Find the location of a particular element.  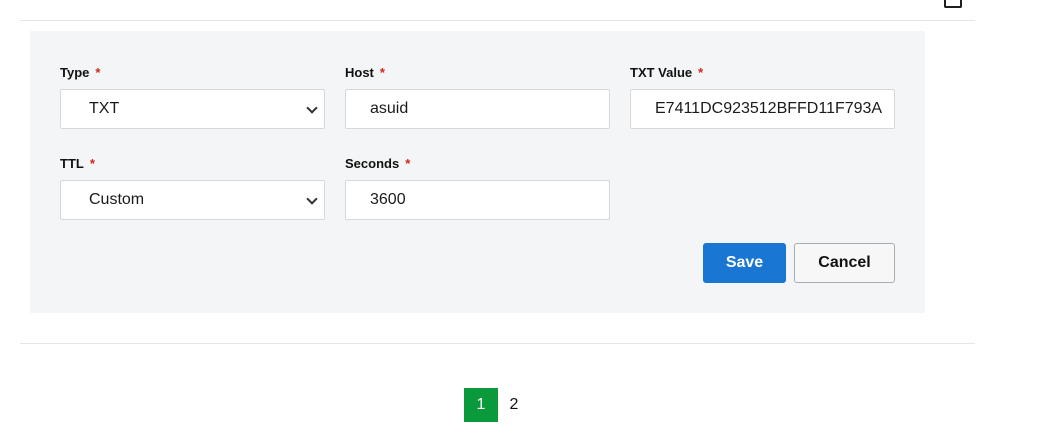

export-icon is located at coordinates (953, 4).